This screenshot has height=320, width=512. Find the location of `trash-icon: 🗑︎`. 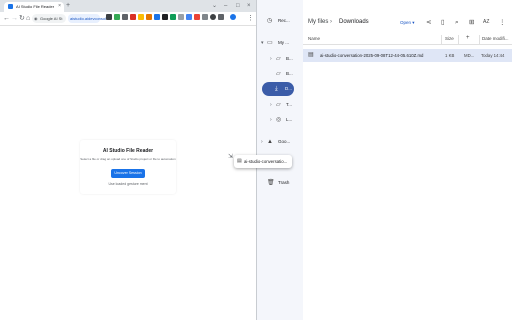

trash-icon: 🗑︎ is located at coordinates (271, 183).